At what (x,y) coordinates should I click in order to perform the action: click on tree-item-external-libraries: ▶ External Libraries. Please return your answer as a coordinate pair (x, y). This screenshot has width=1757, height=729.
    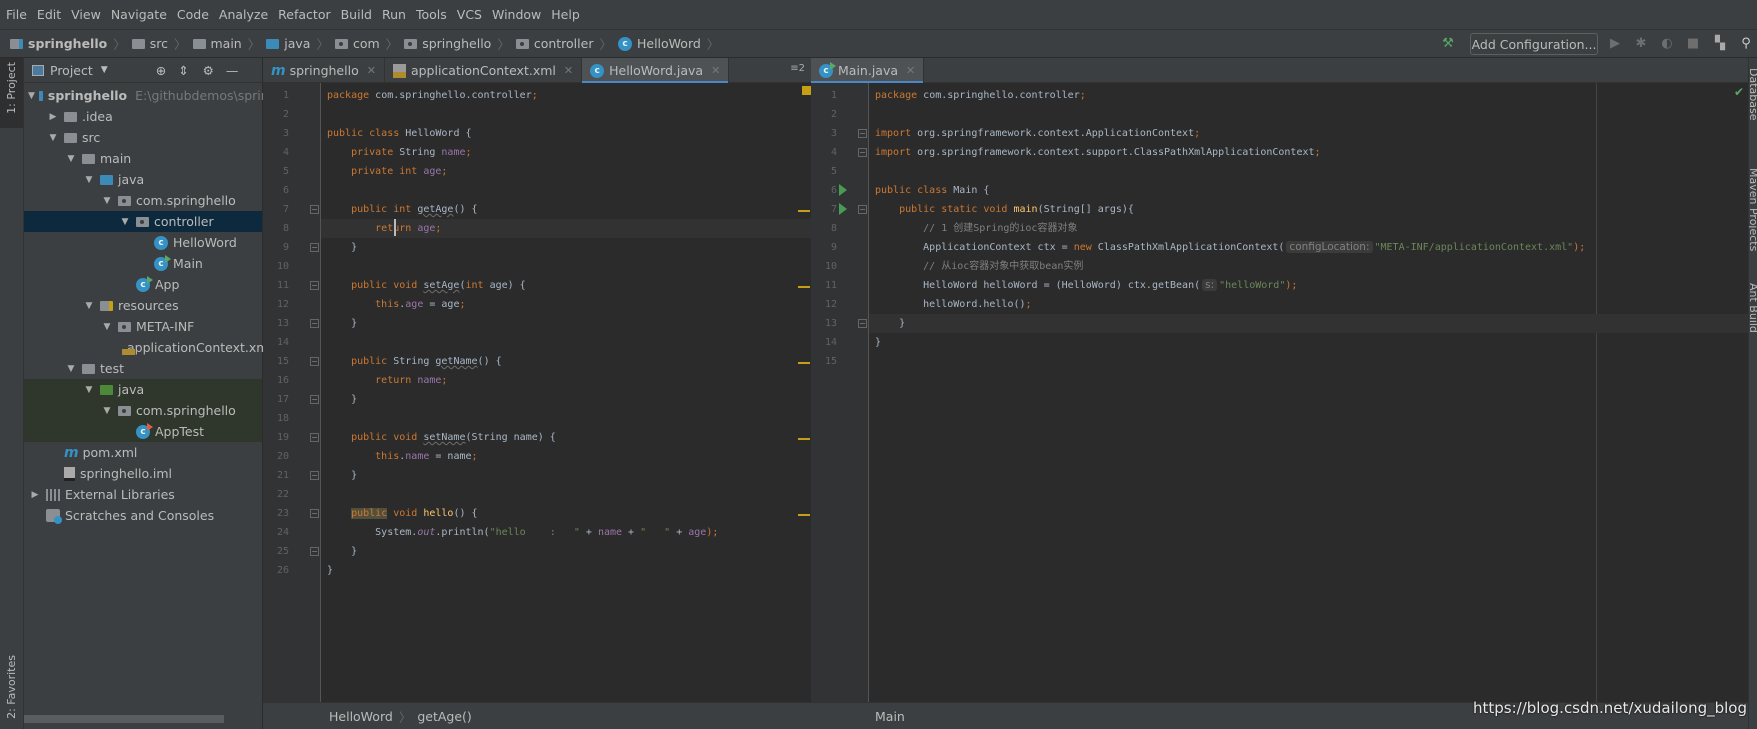
    Looking at the image, I should click on (143, 494).